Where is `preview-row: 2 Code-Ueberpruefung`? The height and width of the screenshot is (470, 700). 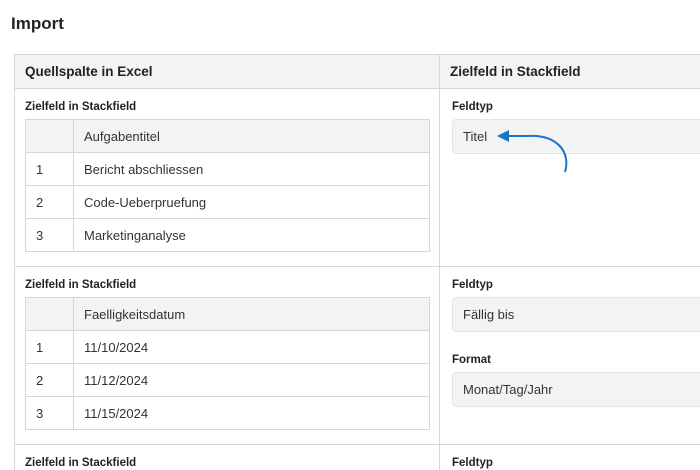
preview-row: 2 Code-Ueberpruefung is located at coordinates (227, 202).